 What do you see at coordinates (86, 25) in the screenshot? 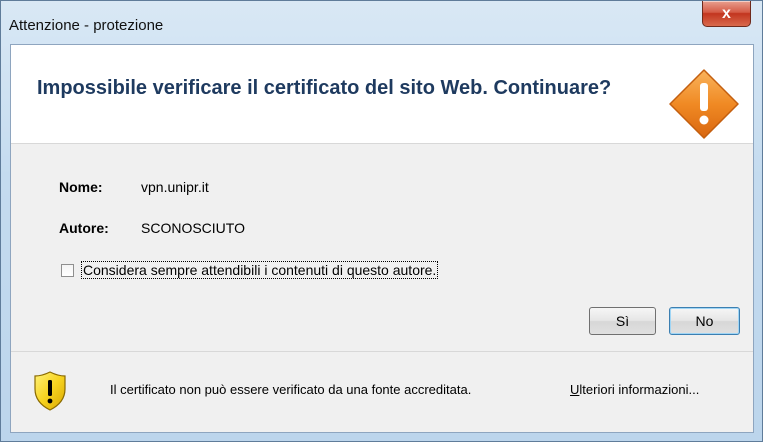
I see `window-title: Attenzione - protezione` at bounding box center [86, 25].